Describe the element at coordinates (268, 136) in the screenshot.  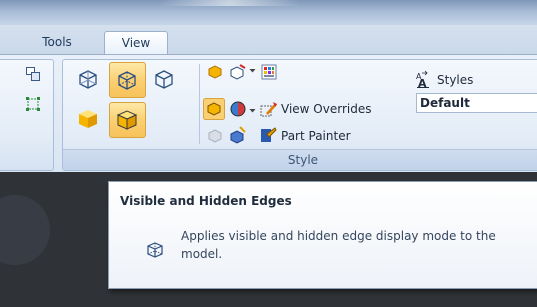
I see `part-painter-icon` at that location.